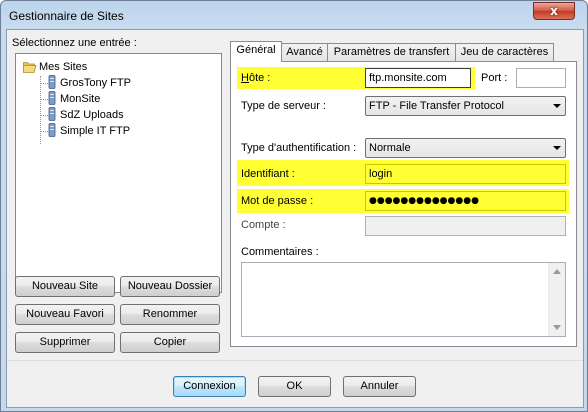 This screenshot has width=588, height=412. Describe the element at coordinates (92, 115) in the screenshot. I see `tree-item-label: SdZ Uploads` at that location.